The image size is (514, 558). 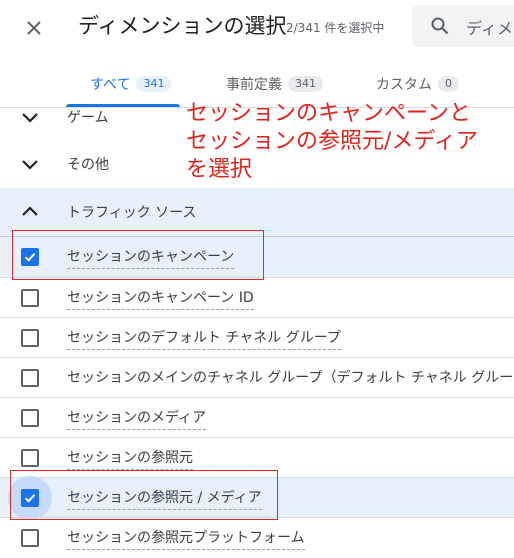 What do you see at coordinates (137, 420) in the screenshot?
I see `item-label: セッションのメディア` at bounding box center [137, 420].